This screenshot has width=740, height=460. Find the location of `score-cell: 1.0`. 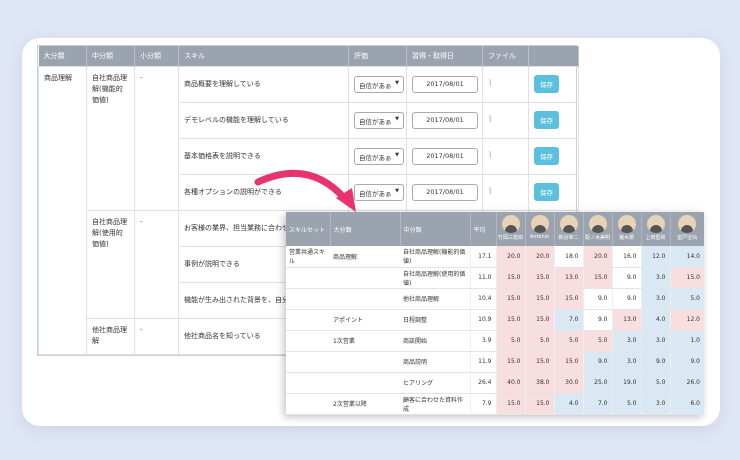

score-cell: 1.0 is located at coordinates (686, 341).